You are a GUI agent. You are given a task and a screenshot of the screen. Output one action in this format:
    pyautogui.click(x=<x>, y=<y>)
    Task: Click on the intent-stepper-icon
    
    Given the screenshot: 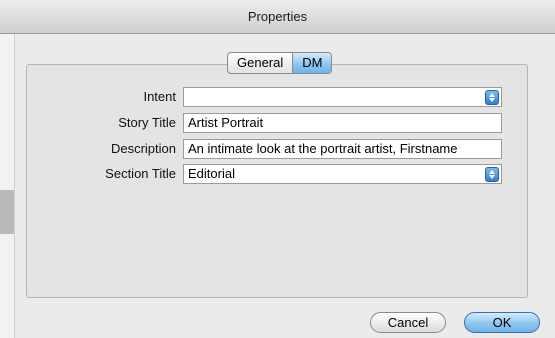 What is the action you would take?
    pyautogui.click(x=492, y=97)
    